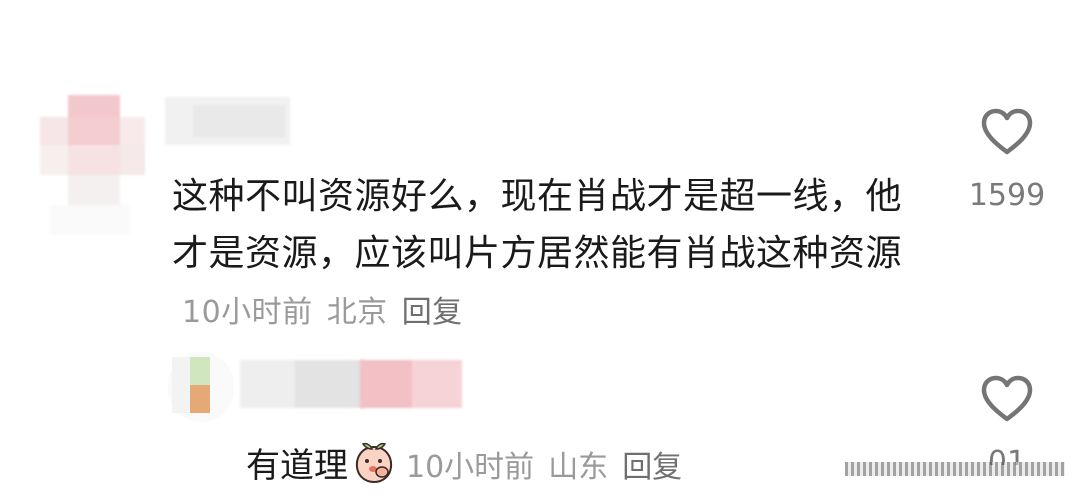 Image resolution: width=1080 pixels, height=501 pixels. I want to click on replier-badge-blurred, so click(411, 384).